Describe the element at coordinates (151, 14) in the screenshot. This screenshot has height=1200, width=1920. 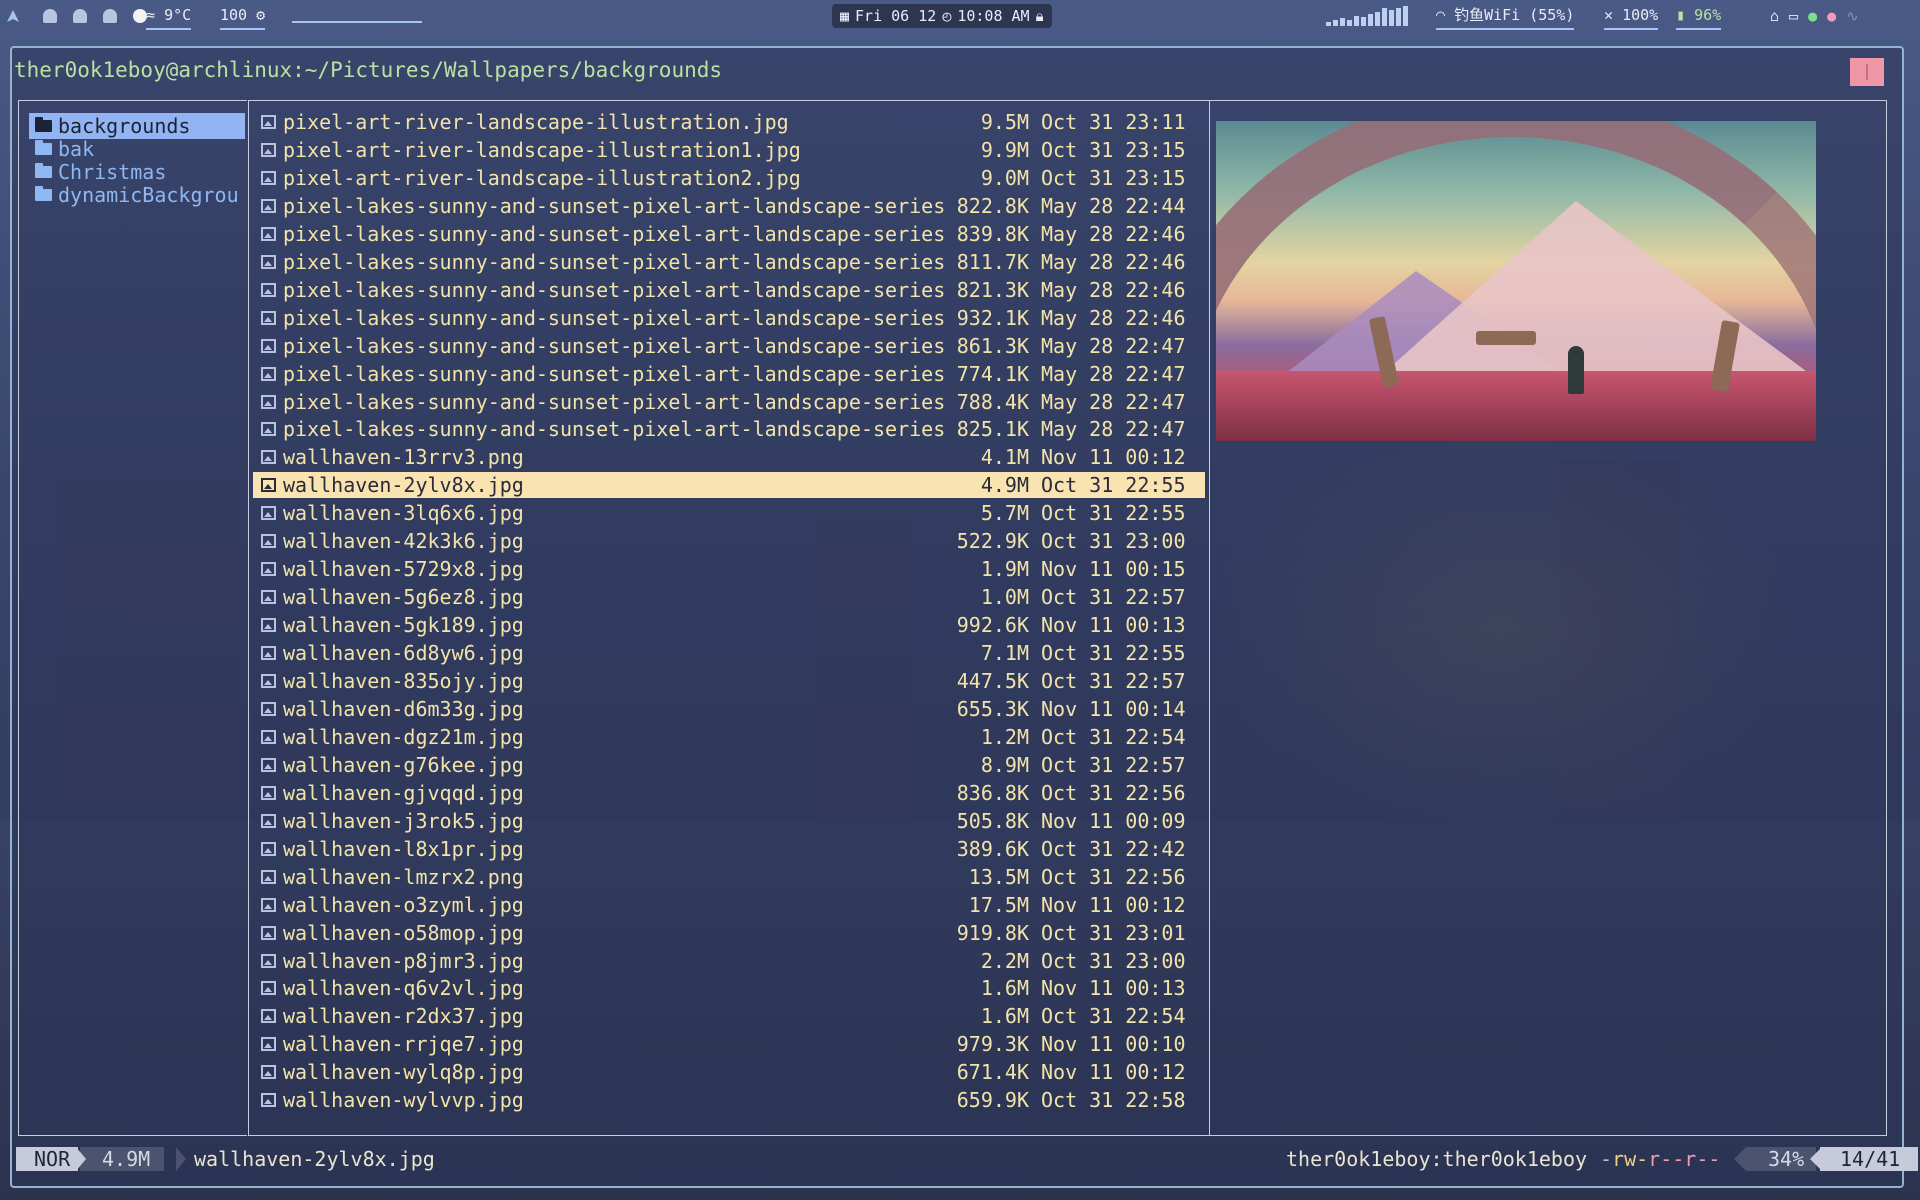
I see `weather-icon: ≈` at that location.